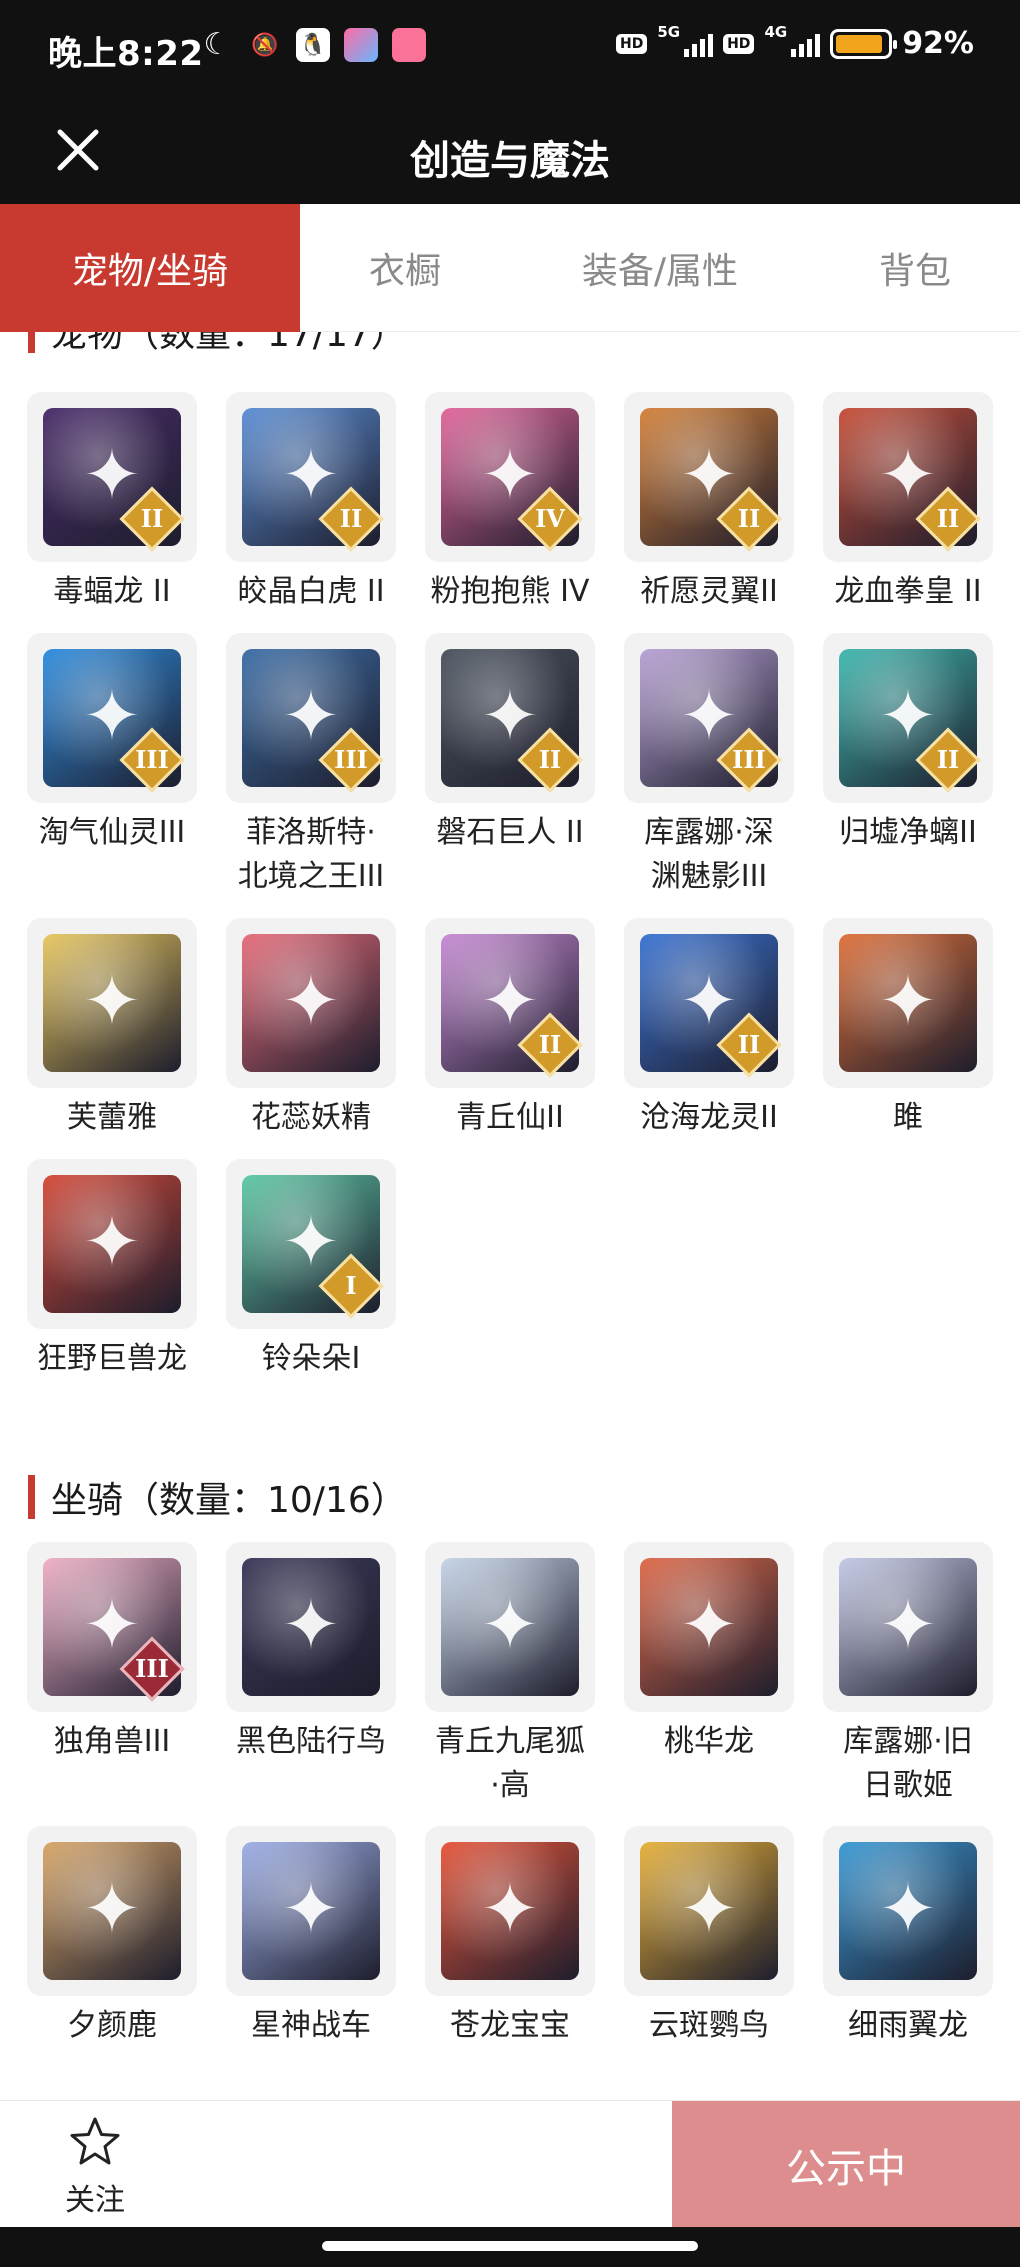 The height and width of the screenshot is (2267, 1020). I want to click on item-label-line: 渊魅影III, so click(709, 876).